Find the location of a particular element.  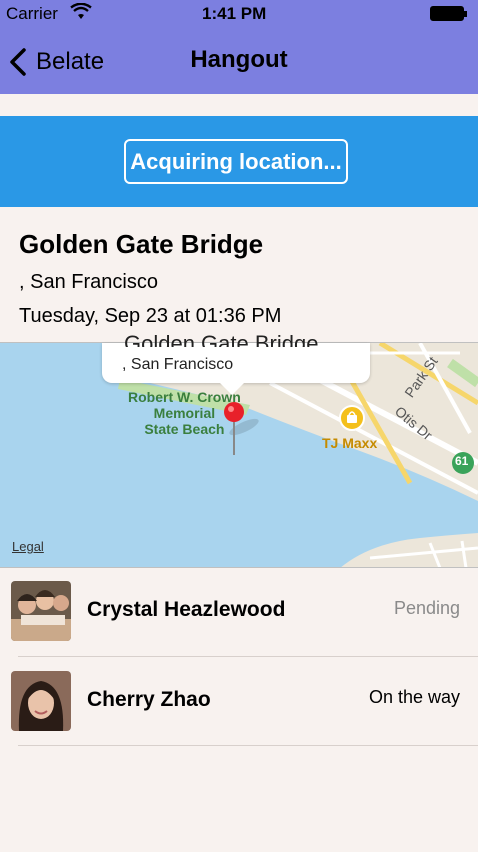

back-button: Belate is located at coordinates (56, 62).